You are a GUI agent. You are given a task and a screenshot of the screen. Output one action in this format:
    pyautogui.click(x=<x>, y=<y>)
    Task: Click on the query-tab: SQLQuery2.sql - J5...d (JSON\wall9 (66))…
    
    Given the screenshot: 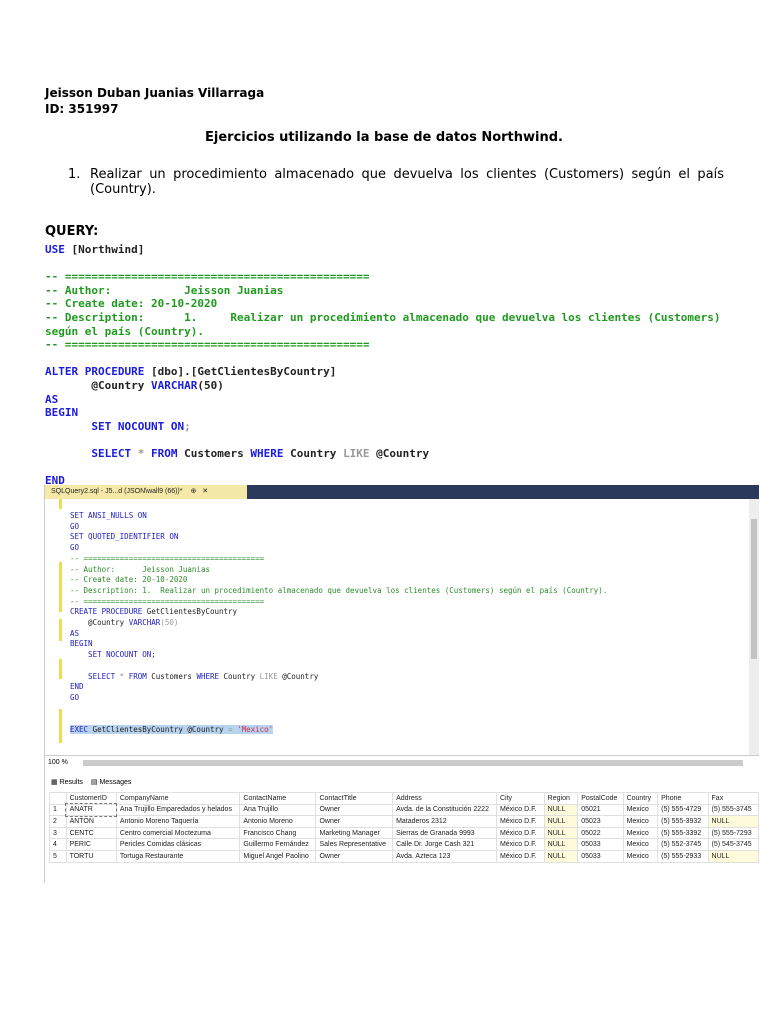 What is the action you would take?
    pyautogui.click(x=146, y=492)
    